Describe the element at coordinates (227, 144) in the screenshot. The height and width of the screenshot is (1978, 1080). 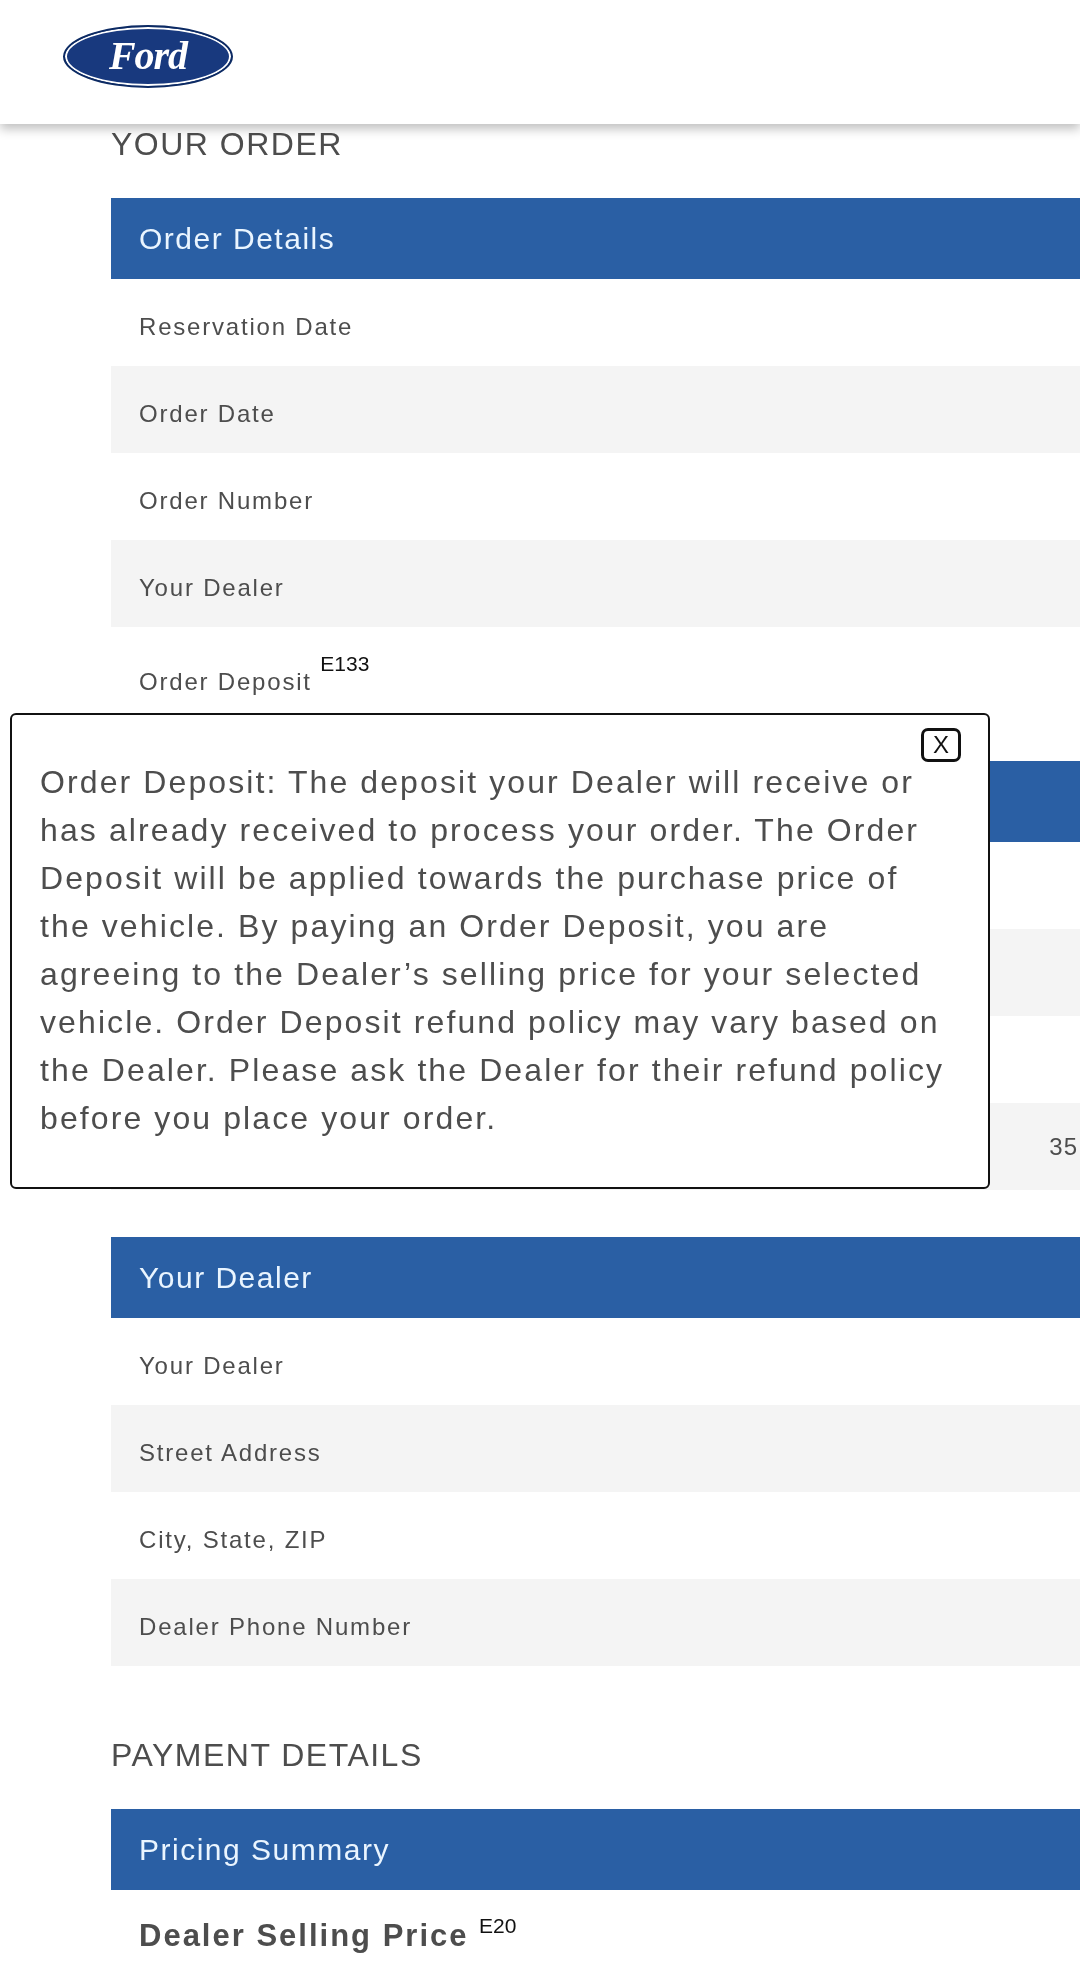
I see `page-heading: YOUR ORDER` at that location.